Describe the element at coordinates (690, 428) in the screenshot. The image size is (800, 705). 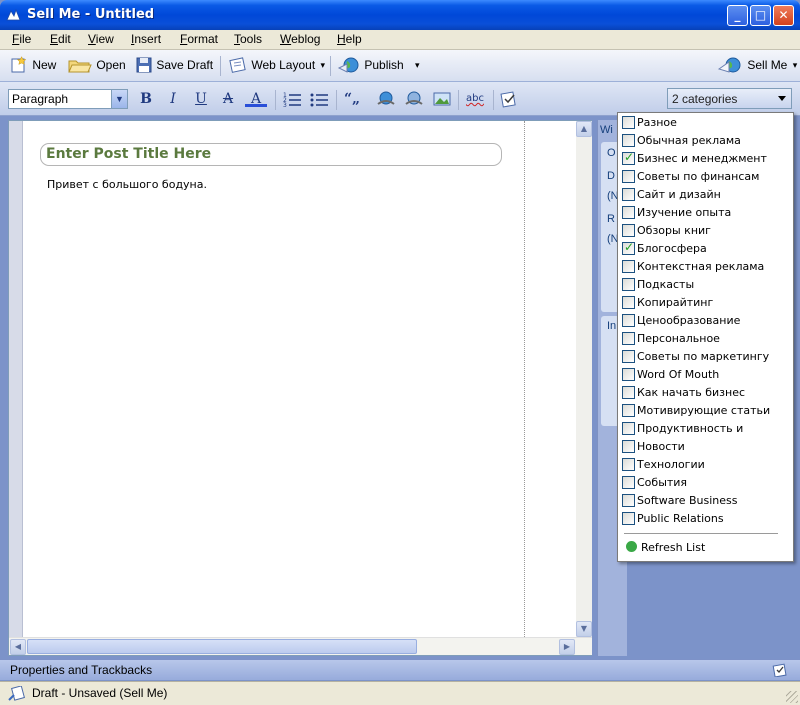
I see `category-label: Продуктивность и` at that location.